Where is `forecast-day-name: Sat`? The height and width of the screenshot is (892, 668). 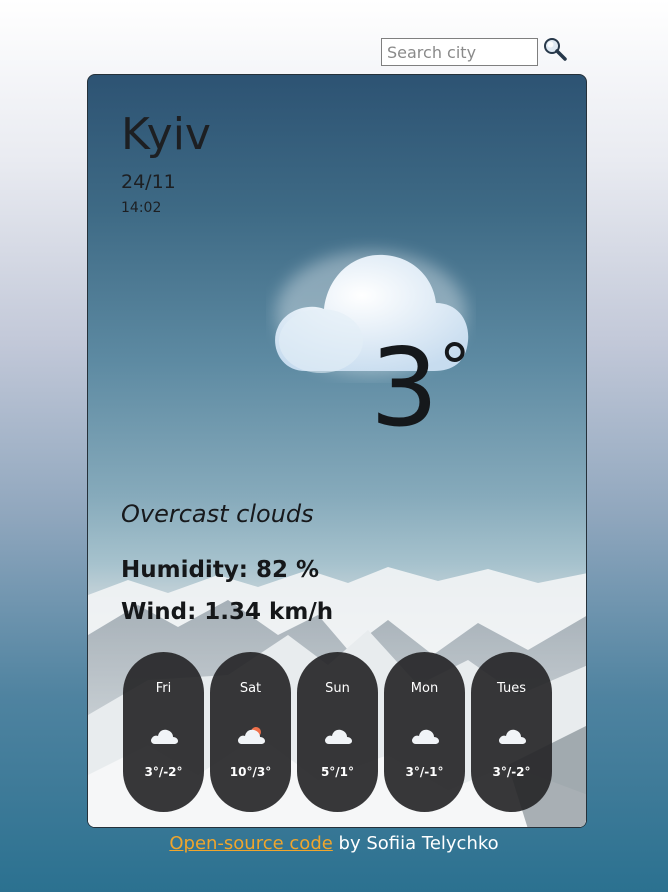 forecast-day-name: Sat is located at coordinates (250, 688).